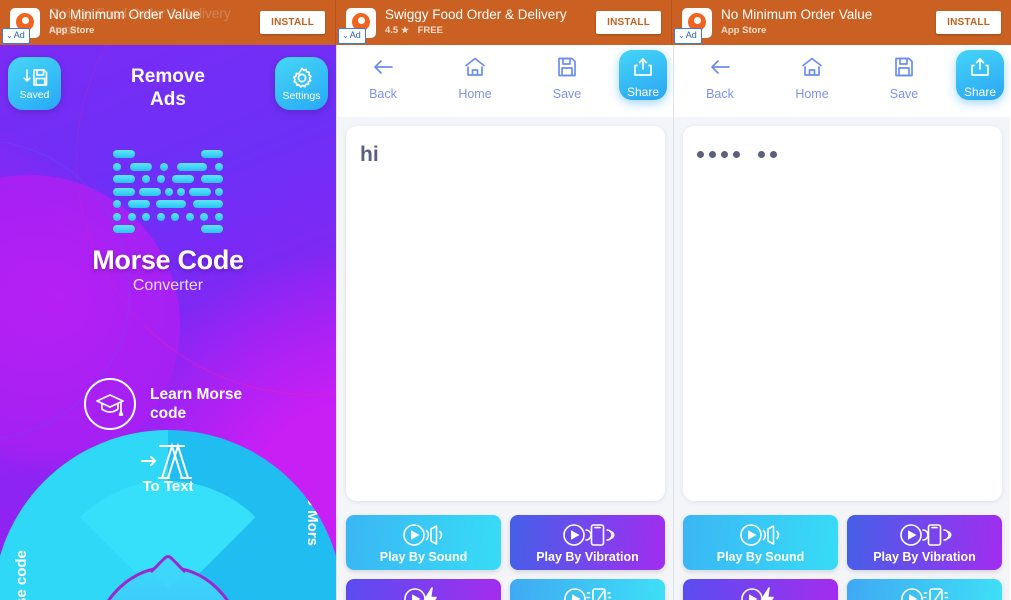 Image resolution: width=1011 pixels, height=600 pixels. I want to click on play-button-grid-2: Play By Sound Play By Vibration, so click(842, 557).